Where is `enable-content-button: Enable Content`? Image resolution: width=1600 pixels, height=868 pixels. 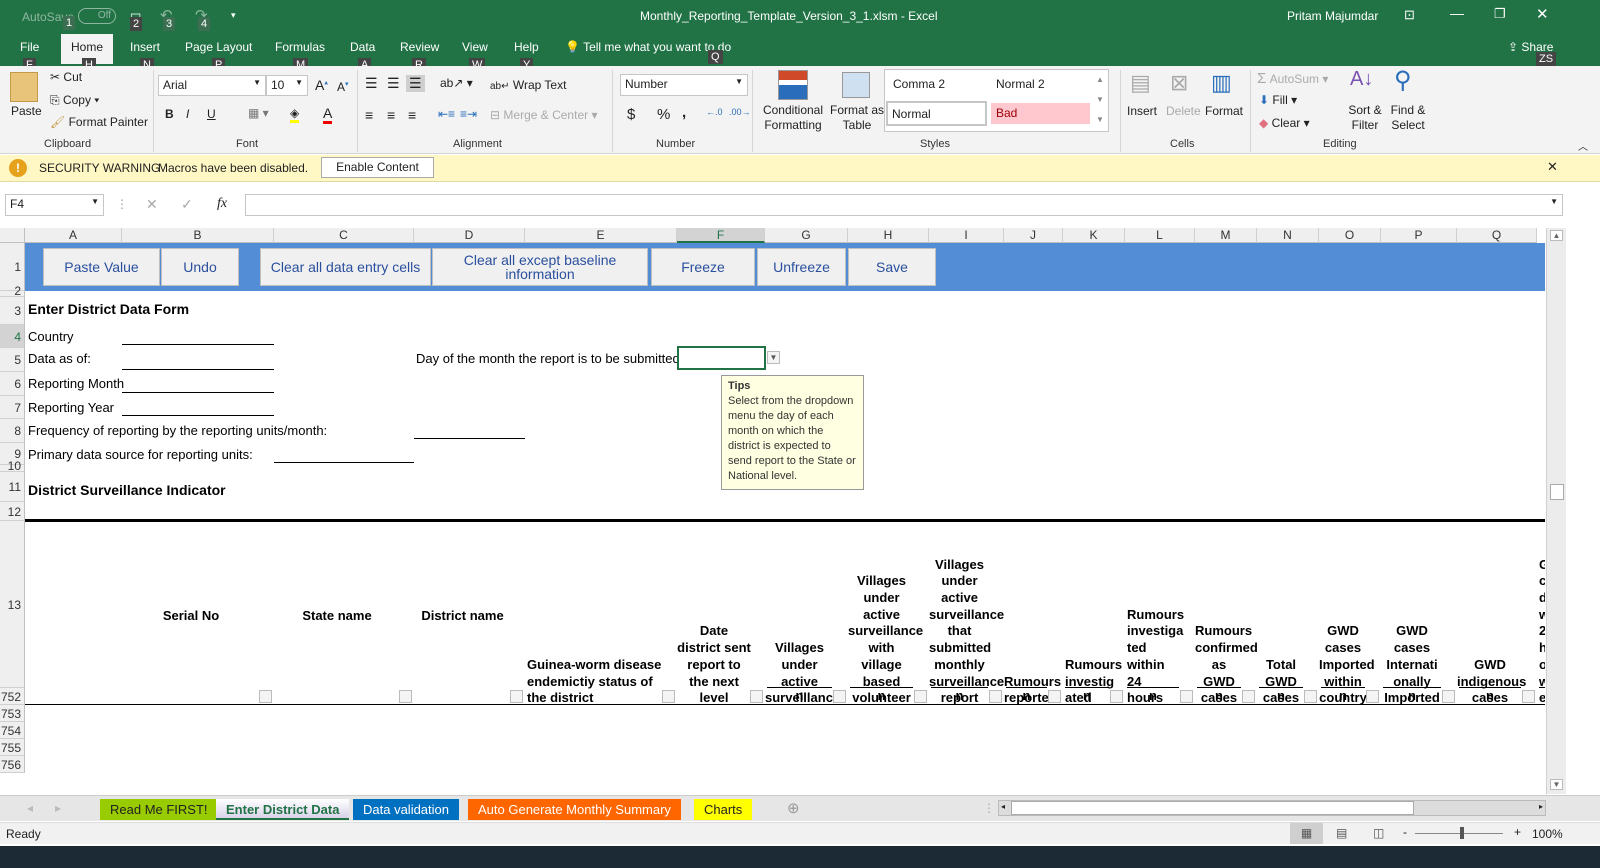 enable-content-button: Enable Content is located at coordinates (377, 167).